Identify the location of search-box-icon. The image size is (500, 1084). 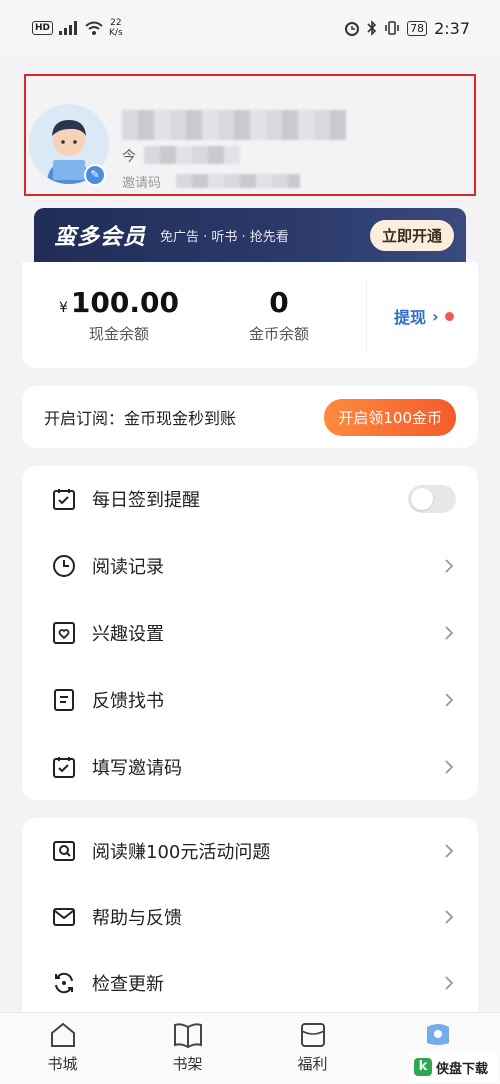
(64, 851).